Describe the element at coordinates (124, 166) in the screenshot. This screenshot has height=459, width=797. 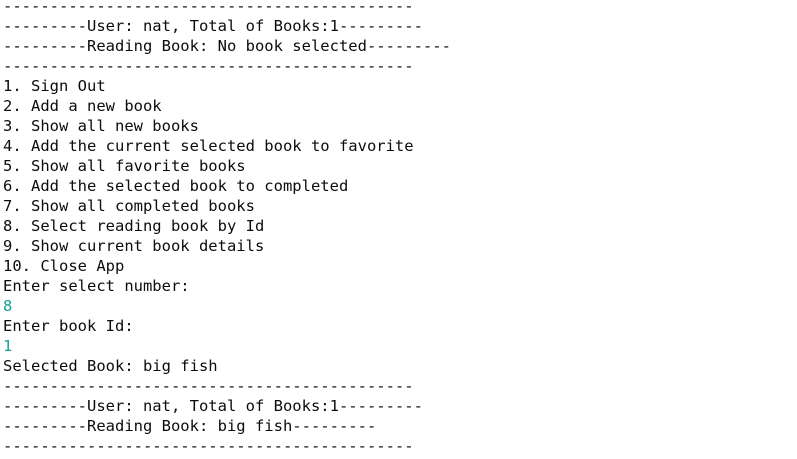
I see `menu-item-show-favorites: 5. Show all favorite books` at that location.